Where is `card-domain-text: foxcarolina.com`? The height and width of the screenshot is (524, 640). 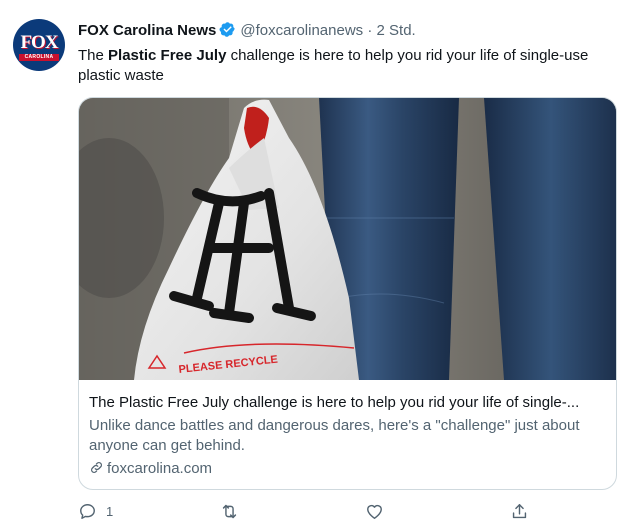
card-domain-text: foxcarolina.com is located at coordinates (160, 468).